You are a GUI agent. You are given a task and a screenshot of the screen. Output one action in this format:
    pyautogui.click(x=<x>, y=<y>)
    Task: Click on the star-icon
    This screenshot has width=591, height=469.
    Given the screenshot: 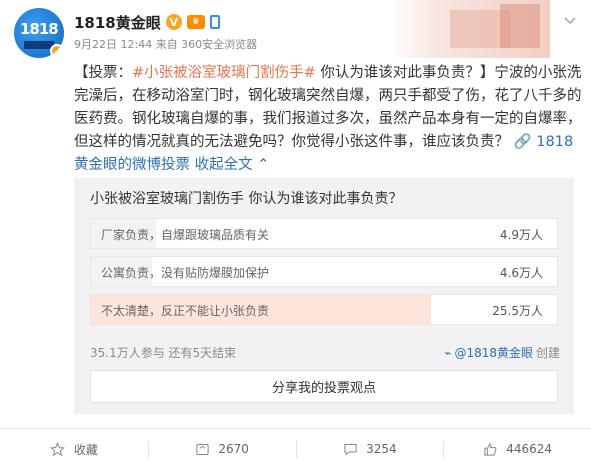 What is the action you would take?
    pyautogui.click(x=58, y=449)
    